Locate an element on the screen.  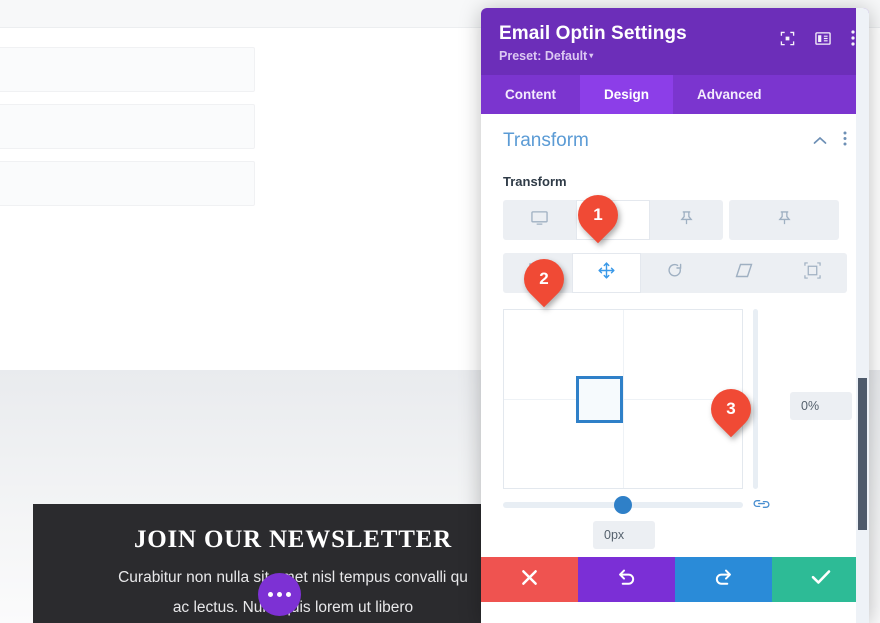
check-icon is located at coordinates (821, 579).